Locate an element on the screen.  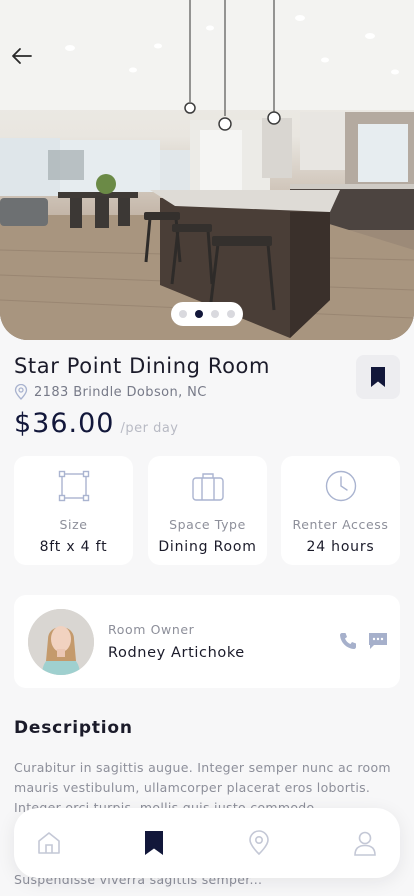
call-button is located at coordinates (348, 641).